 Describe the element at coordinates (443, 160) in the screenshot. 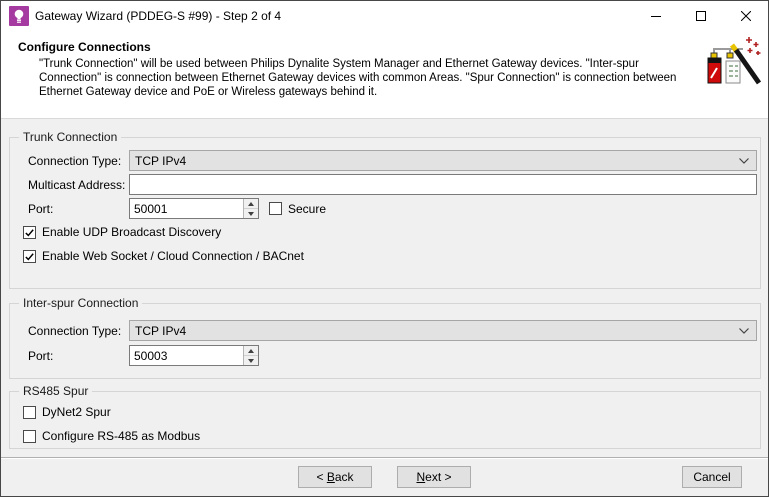

I see `trunk-connection-type-select: TCP IPv4` at that location.